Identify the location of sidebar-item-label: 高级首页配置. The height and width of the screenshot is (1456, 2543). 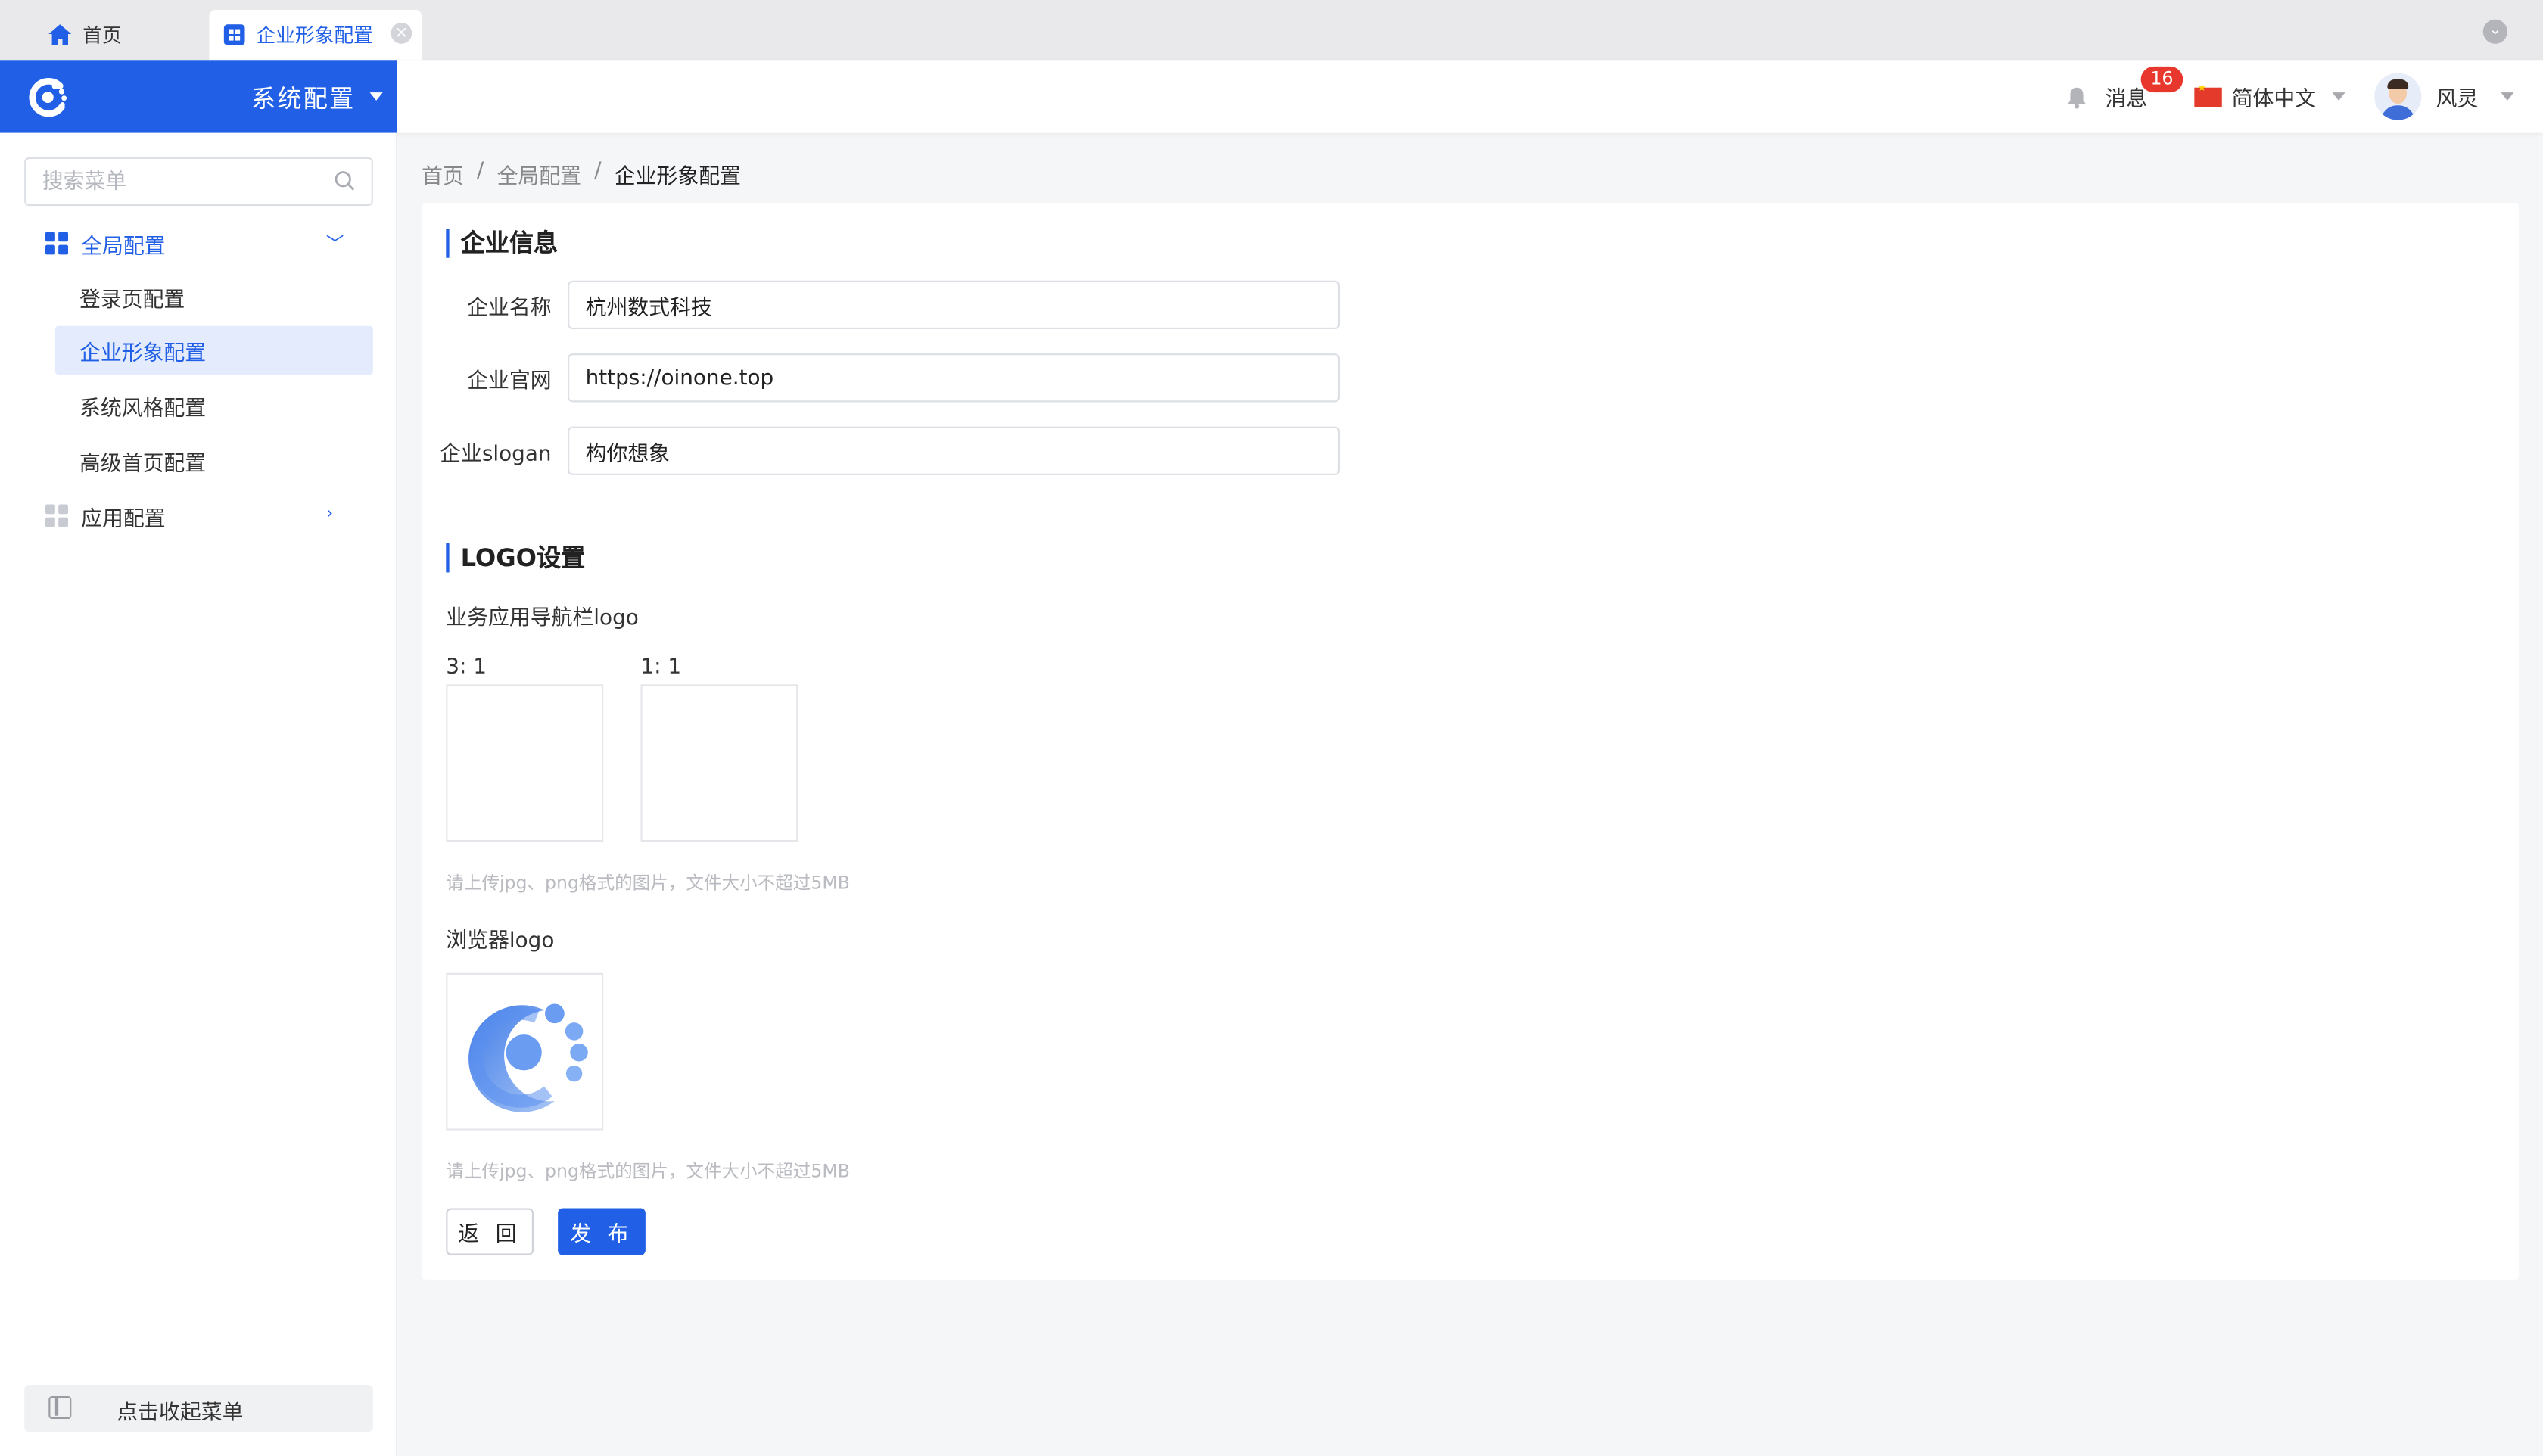
(143, 464).